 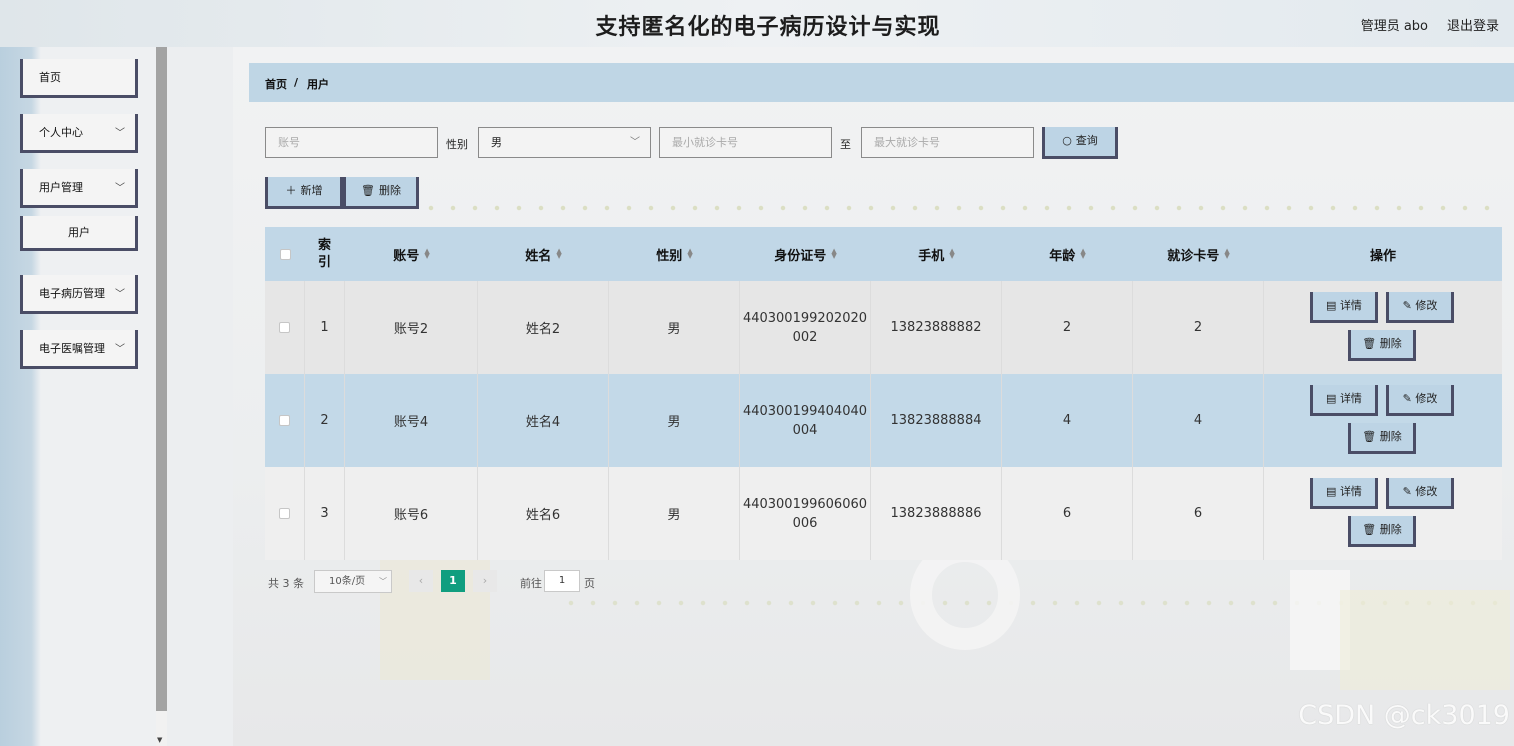 I want to click on document-icon: ▤, so click(x=1333, y=305).